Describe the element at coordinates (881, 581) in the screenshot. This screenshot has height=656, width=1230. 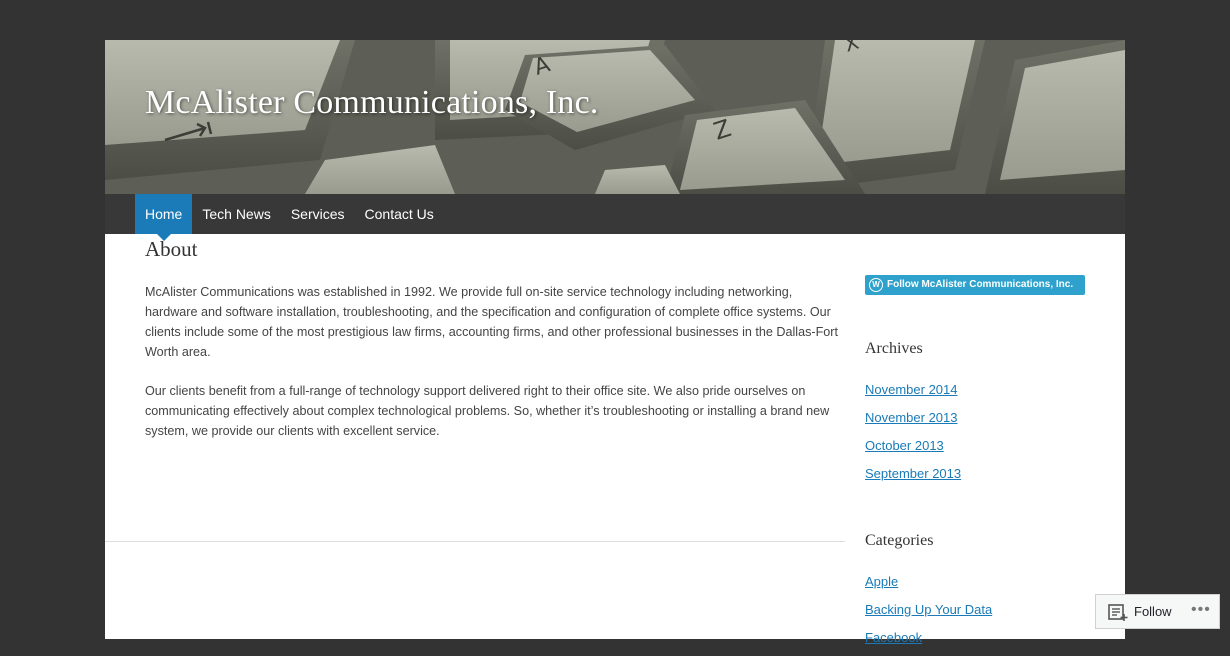
I see `category-link-apple: Apple` at that location.